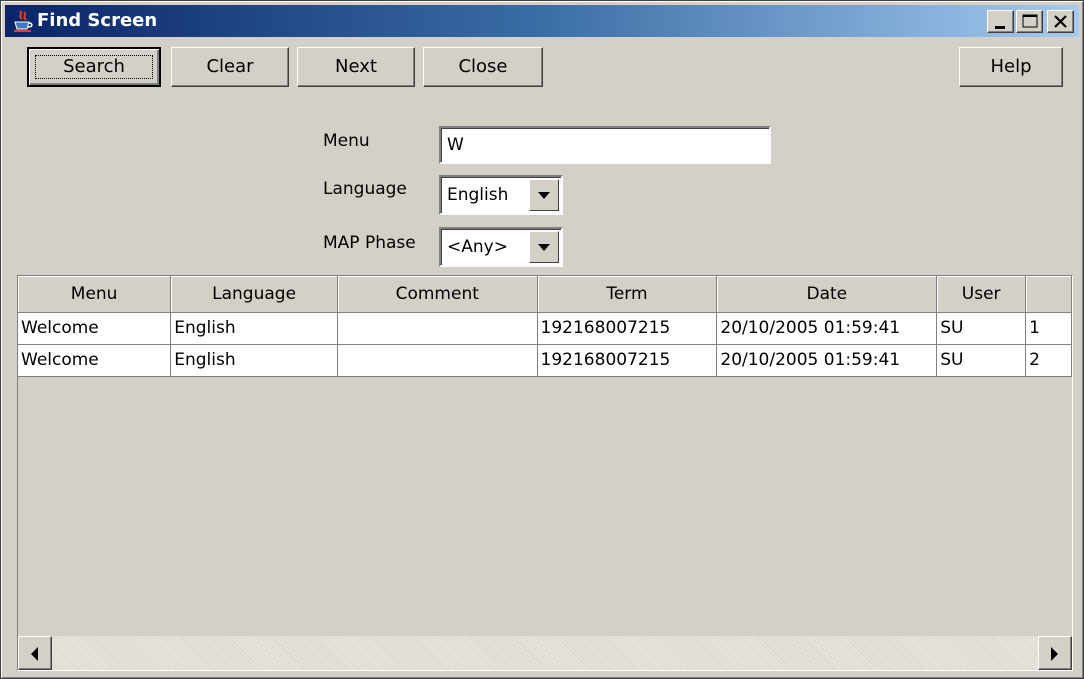 This screenshot has height=679, width=1084. What do you see at coordinates (542, 21) in the screenshot?
I see `title-bar: Find Screen` at bounding box center [542, 21].